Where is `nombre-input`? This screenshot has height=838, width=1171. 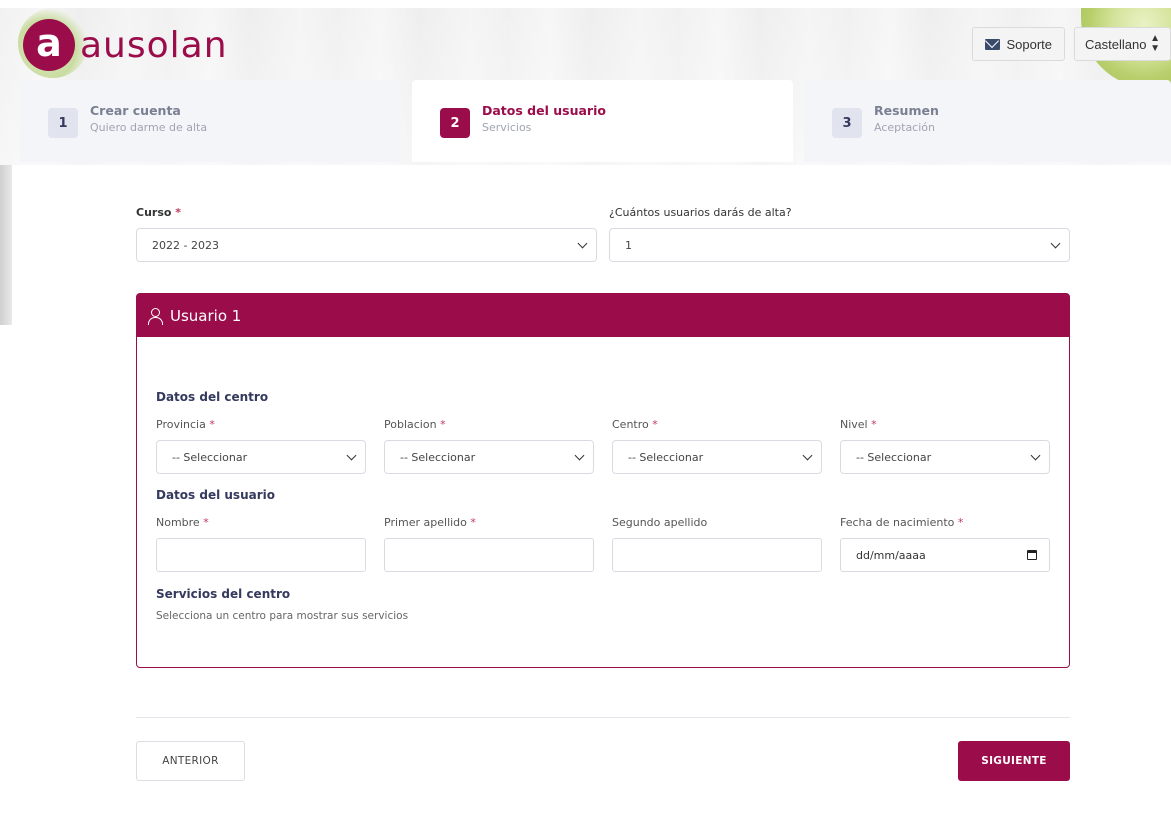
nombre-input is located at coordinates (261, 555).